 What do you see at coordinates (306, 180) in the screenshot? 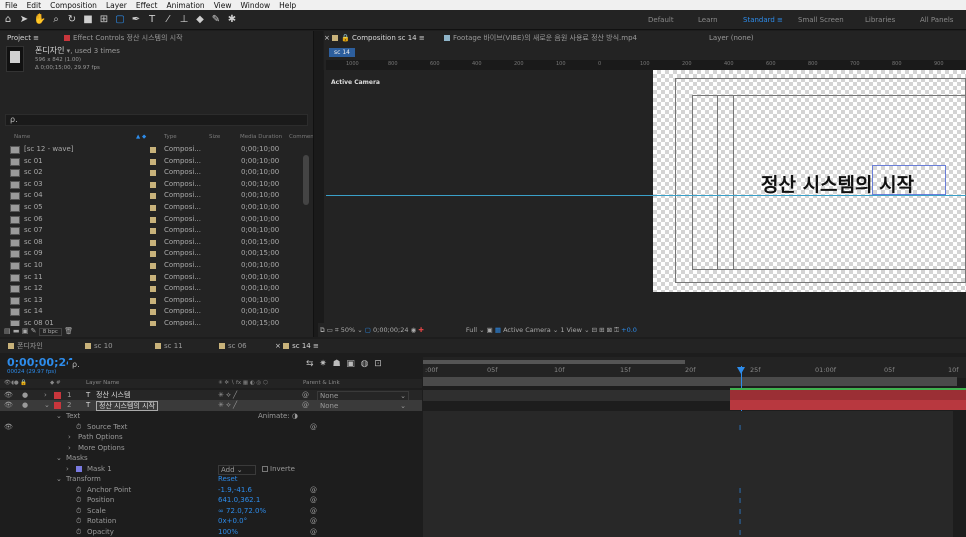
I see `project-scrollbar` at bounding box center [306, 180].